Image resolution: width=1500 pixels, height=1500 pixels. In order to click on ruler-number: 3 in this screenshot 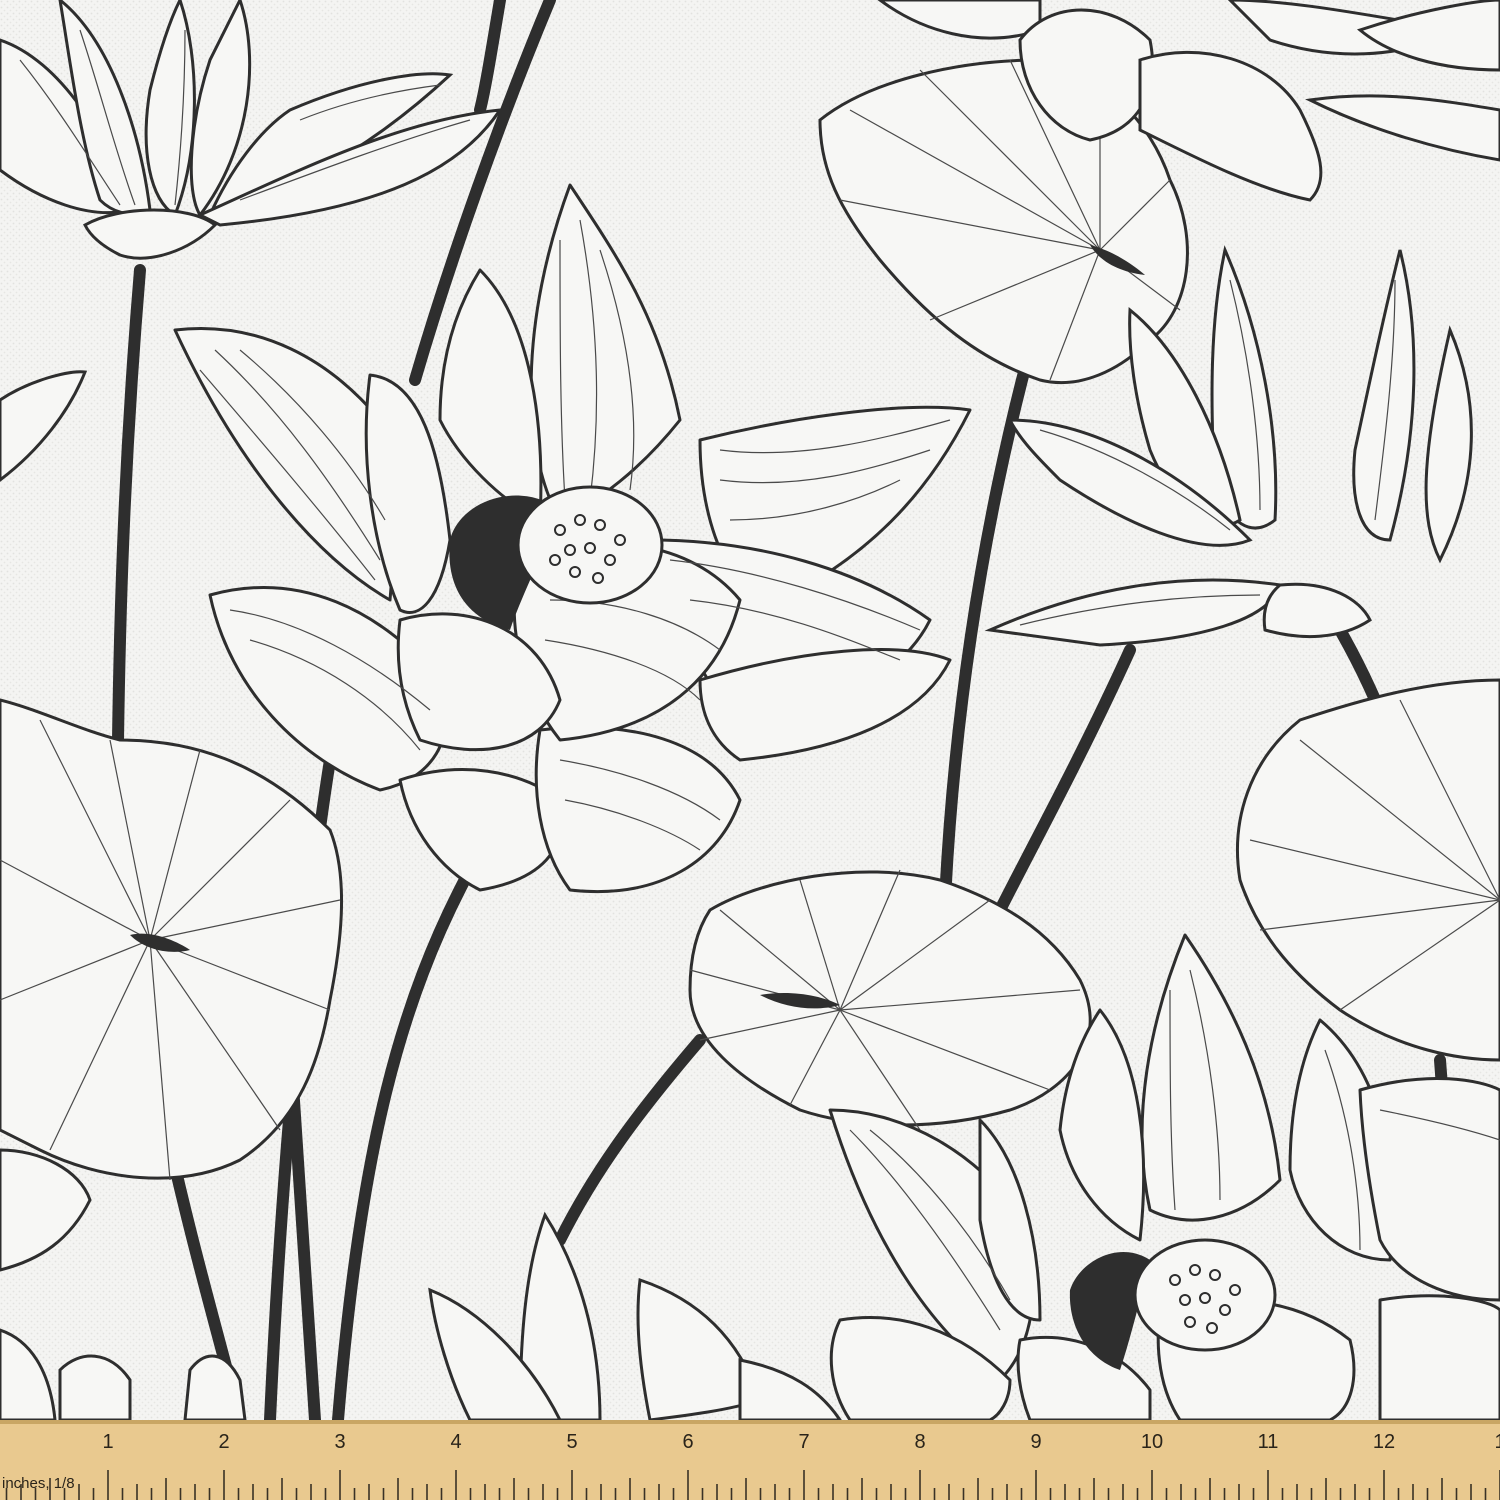, I will do `click(339, 1442)`.